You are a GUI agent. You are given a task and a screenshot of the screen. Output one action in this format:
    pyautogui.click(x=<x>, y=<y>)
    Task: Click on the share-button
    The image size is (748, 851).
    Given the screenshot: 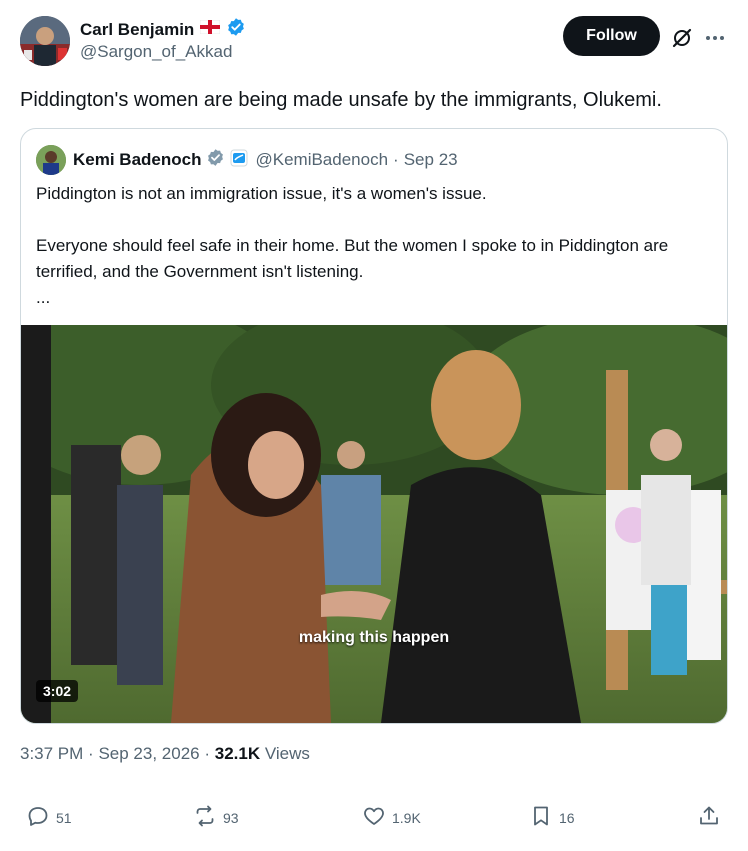 What is the action you would take?
    pyautogui.click(x=709, y=817)
    